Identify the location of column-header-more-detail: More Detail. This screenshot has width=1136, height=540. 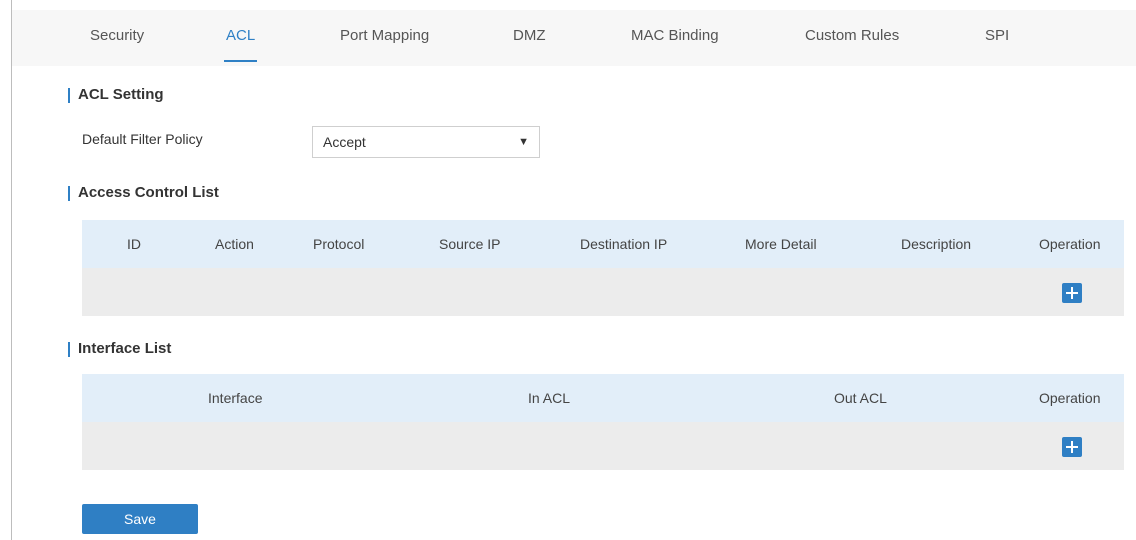
(781, 244).